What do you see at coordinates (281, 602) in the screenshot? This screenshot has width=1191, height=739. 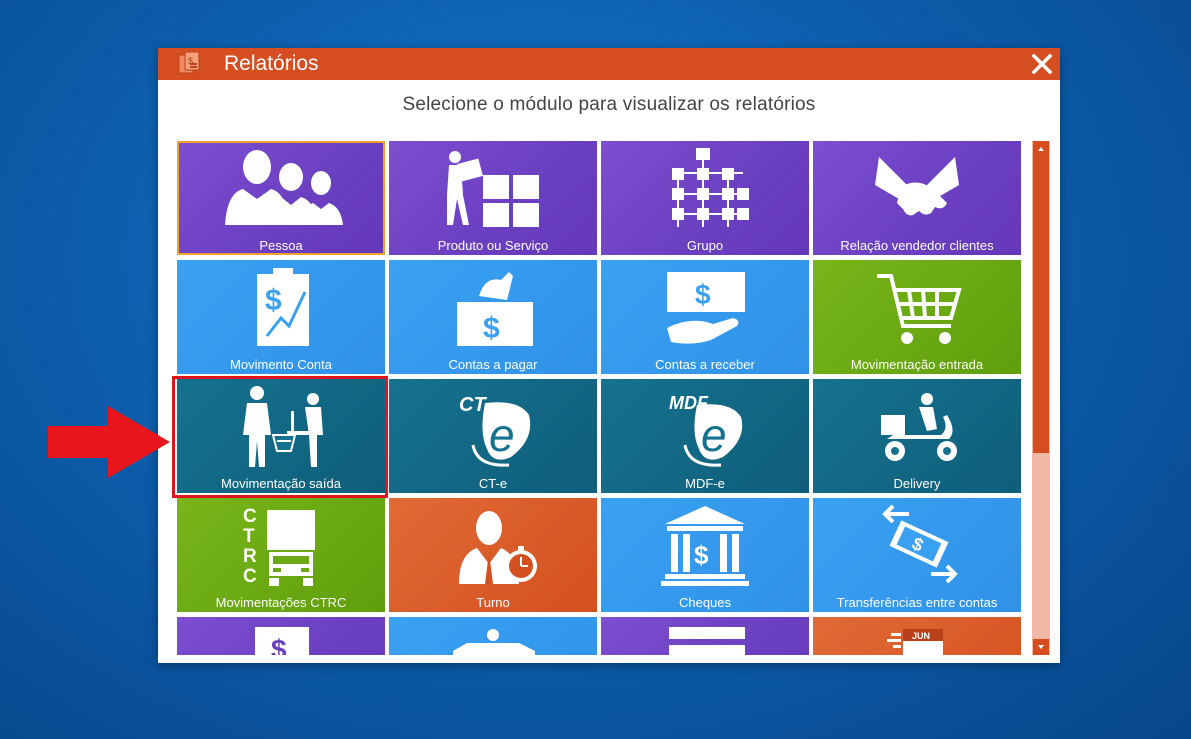 I see `tile-label: Movimentações CTRC` at bounding box center [281, 602].